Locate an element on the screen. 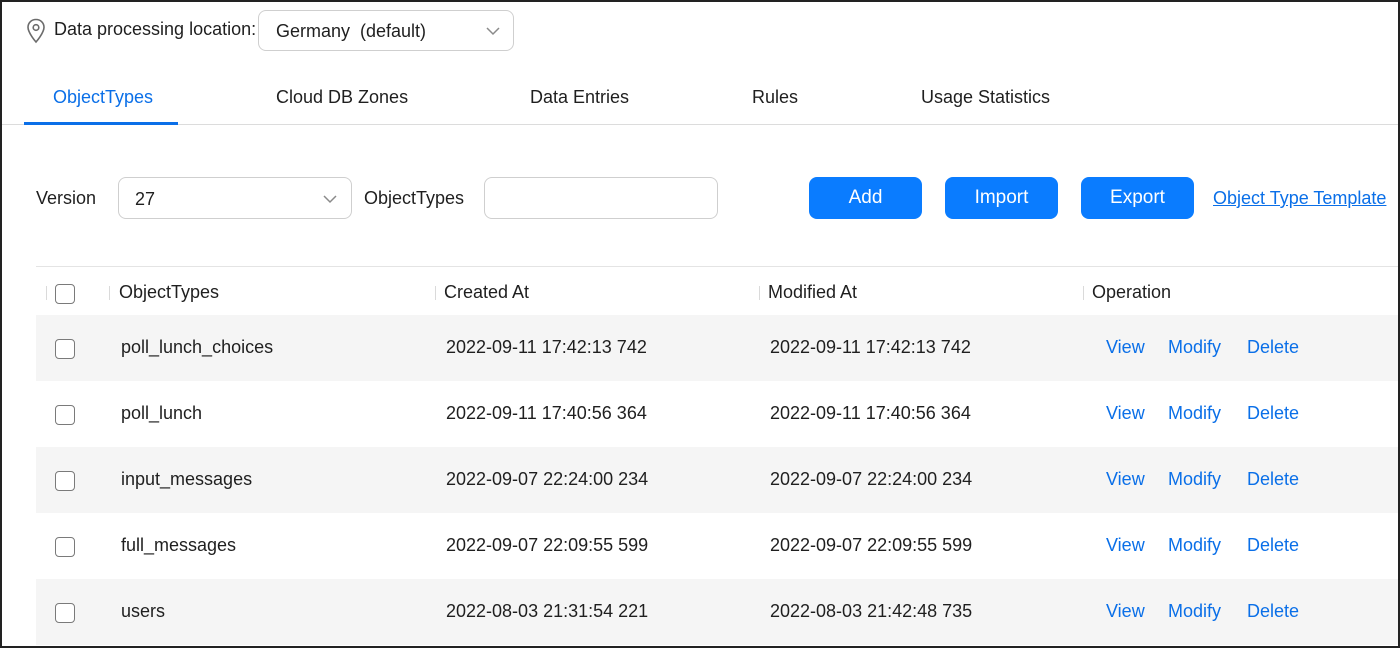 This screenshot has height=648, width=1400. created-at-value: 2022-09-07 22:09:55 599 is located at coordinates (547, 545).